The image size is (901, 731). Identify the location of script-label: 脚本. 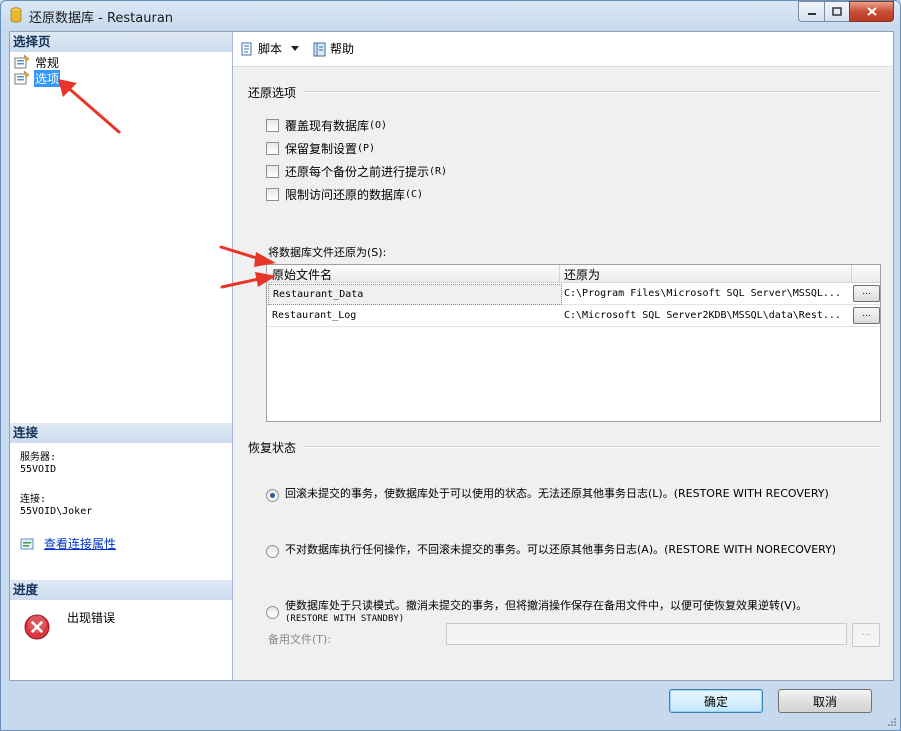
(270, 49).